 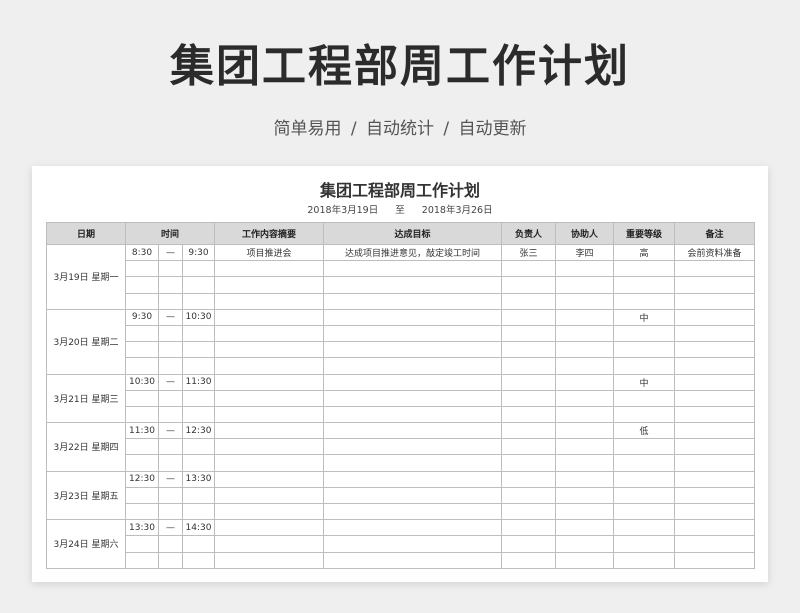 I want to click on start-time: 9:30, so click(x=142, y=317).